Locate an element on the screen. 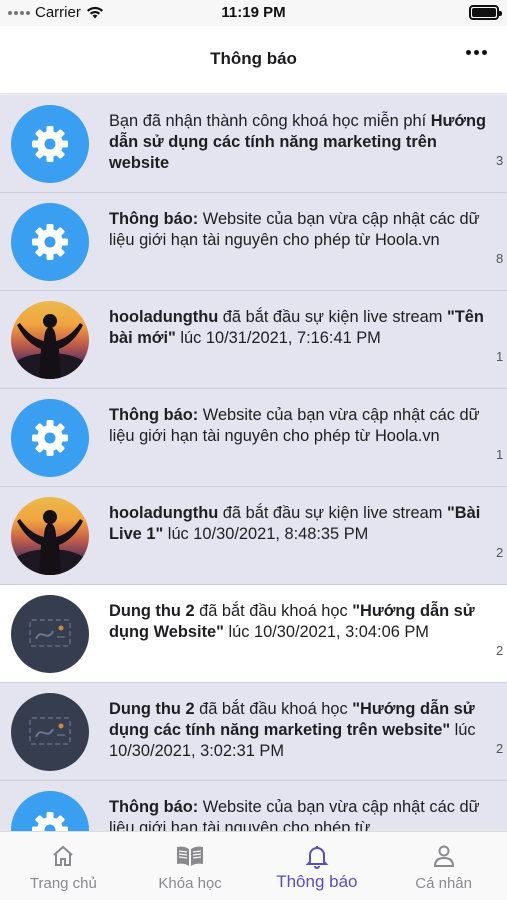  tab-notifications: Thông báo is located at coordinates (317, 866).